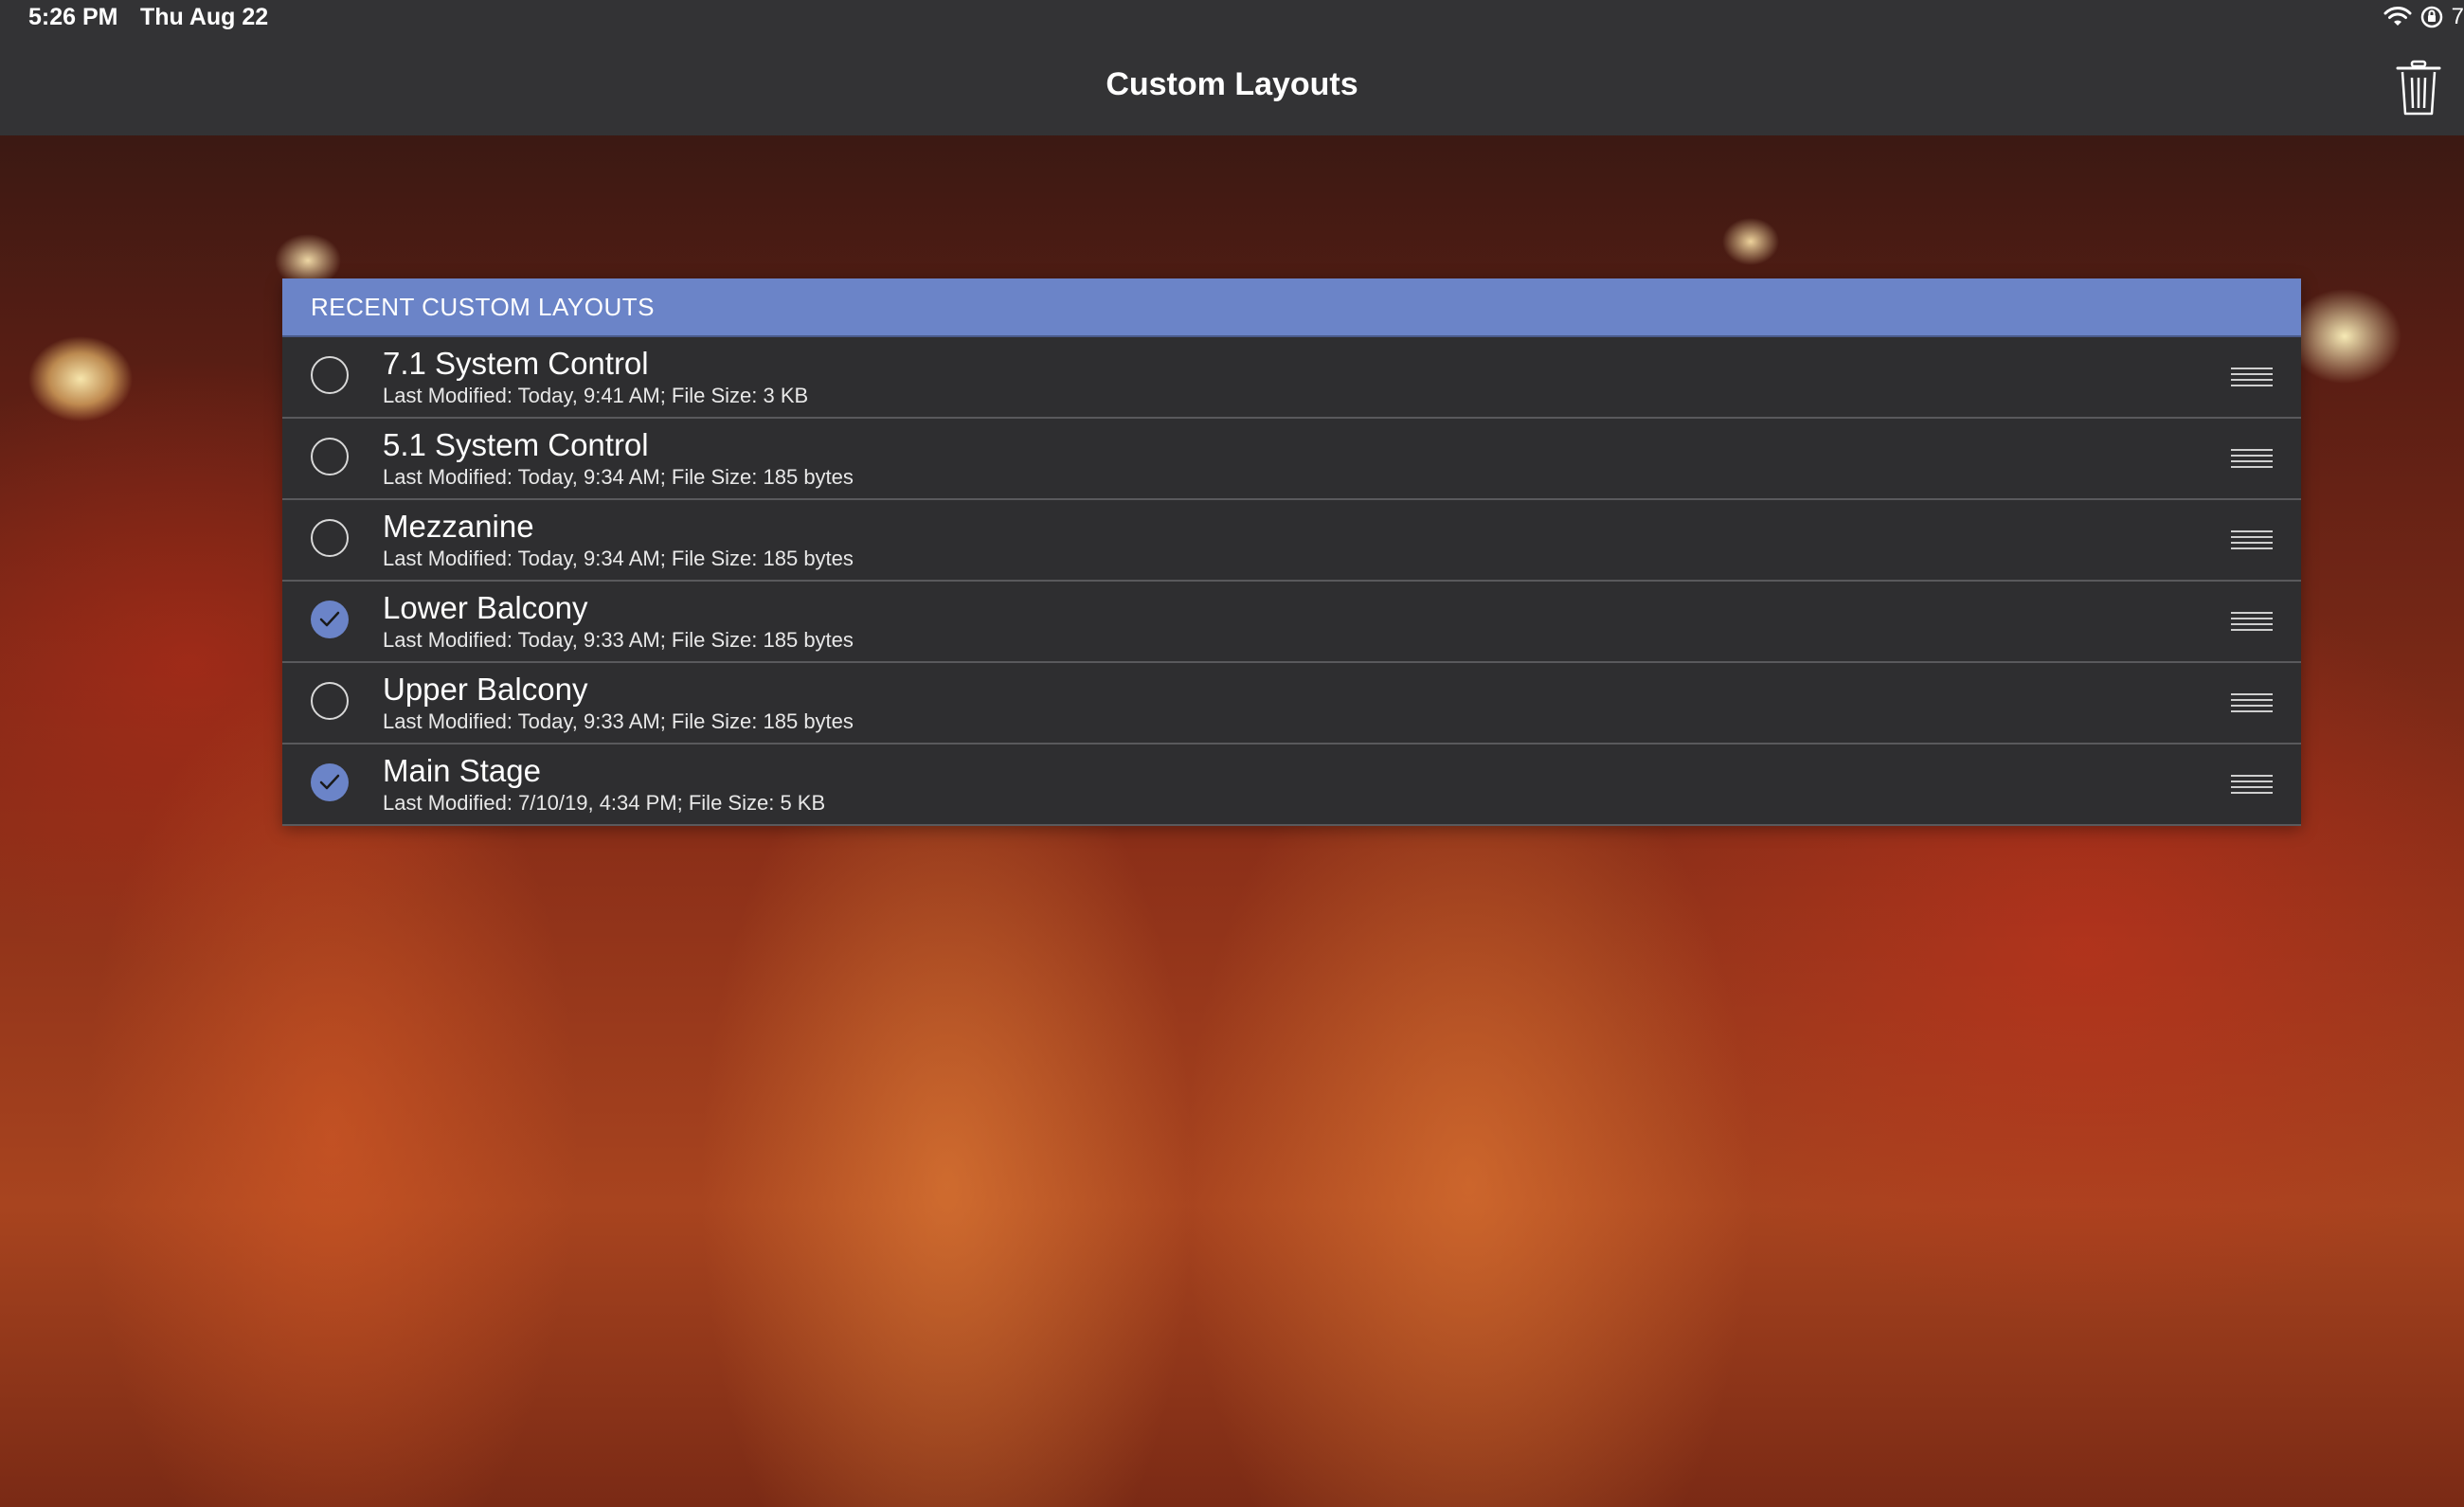  I want to click on section-header: RECENT CUSTOM LAYOUTS, so click(1291, 307).